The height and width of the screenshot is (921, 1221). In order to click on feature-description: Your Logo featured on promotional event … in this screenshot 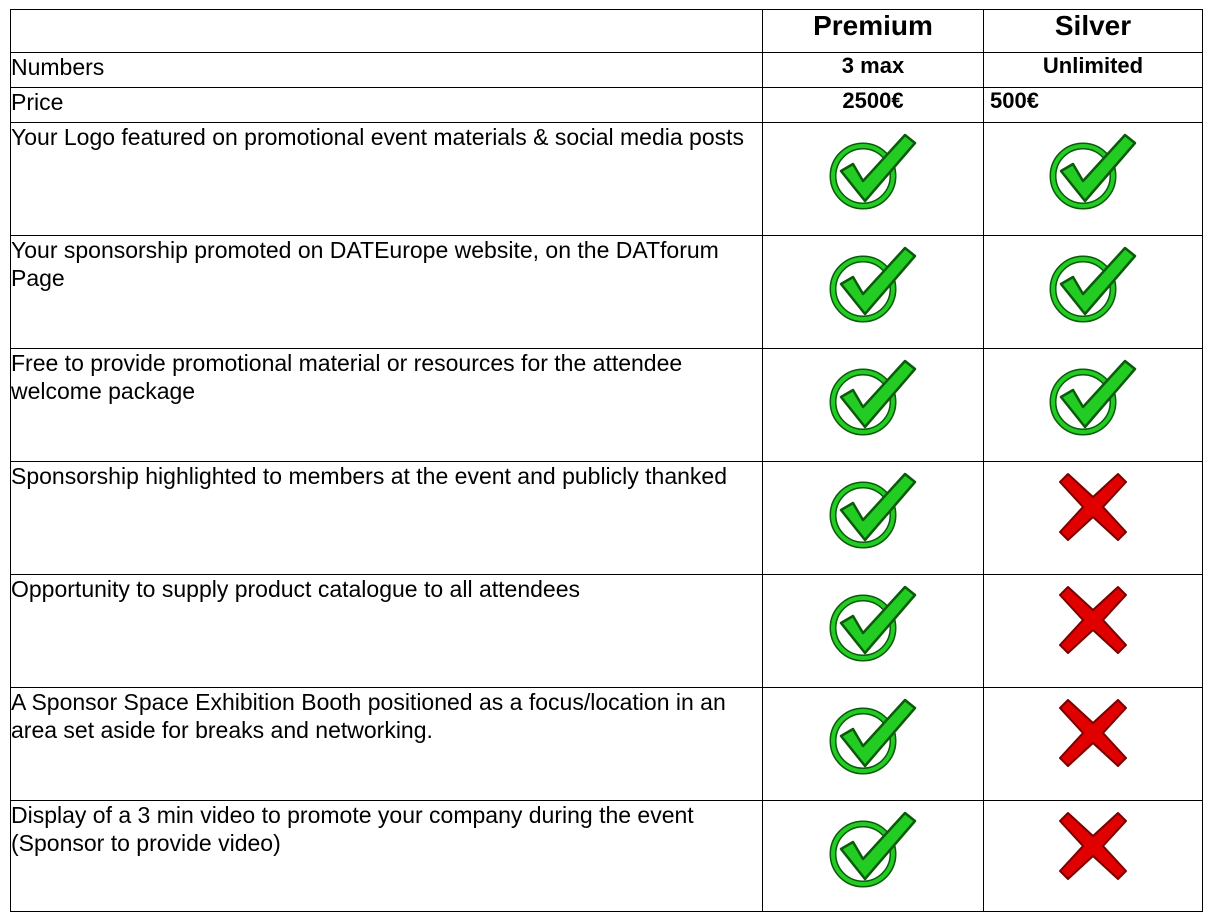, I will do `click(386, 179)`.